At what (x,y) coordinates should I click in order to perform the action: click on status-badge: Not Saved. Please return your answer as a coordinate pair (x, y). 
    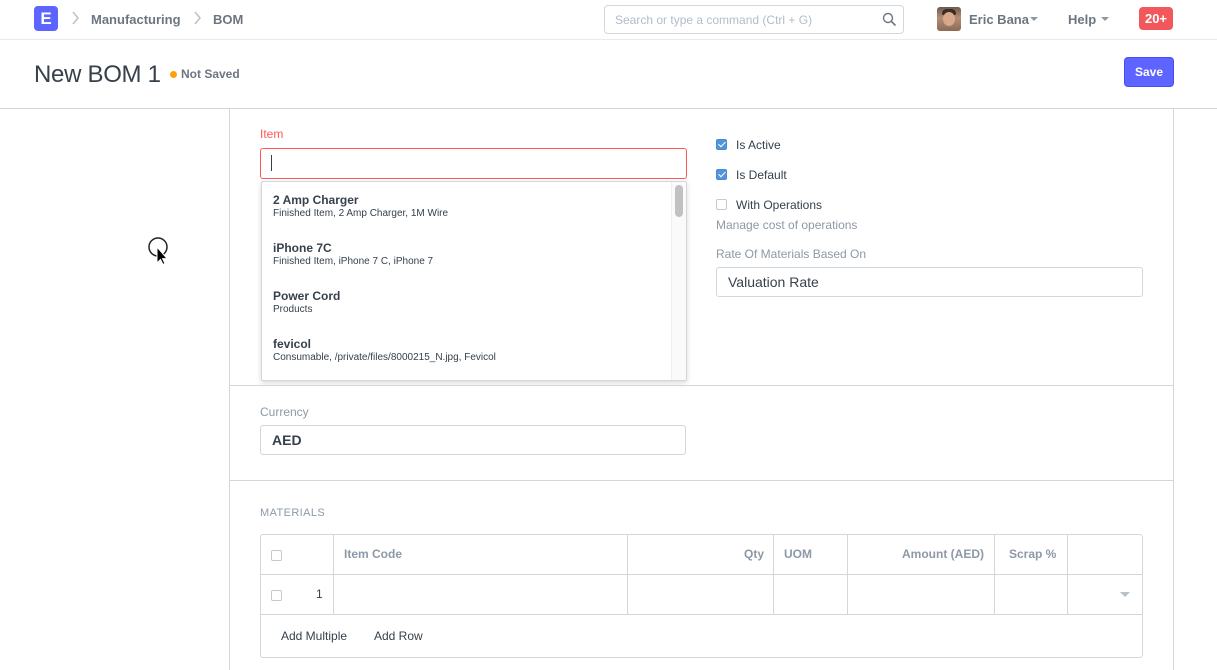
    Looking at the image, I should click on (210, 74).